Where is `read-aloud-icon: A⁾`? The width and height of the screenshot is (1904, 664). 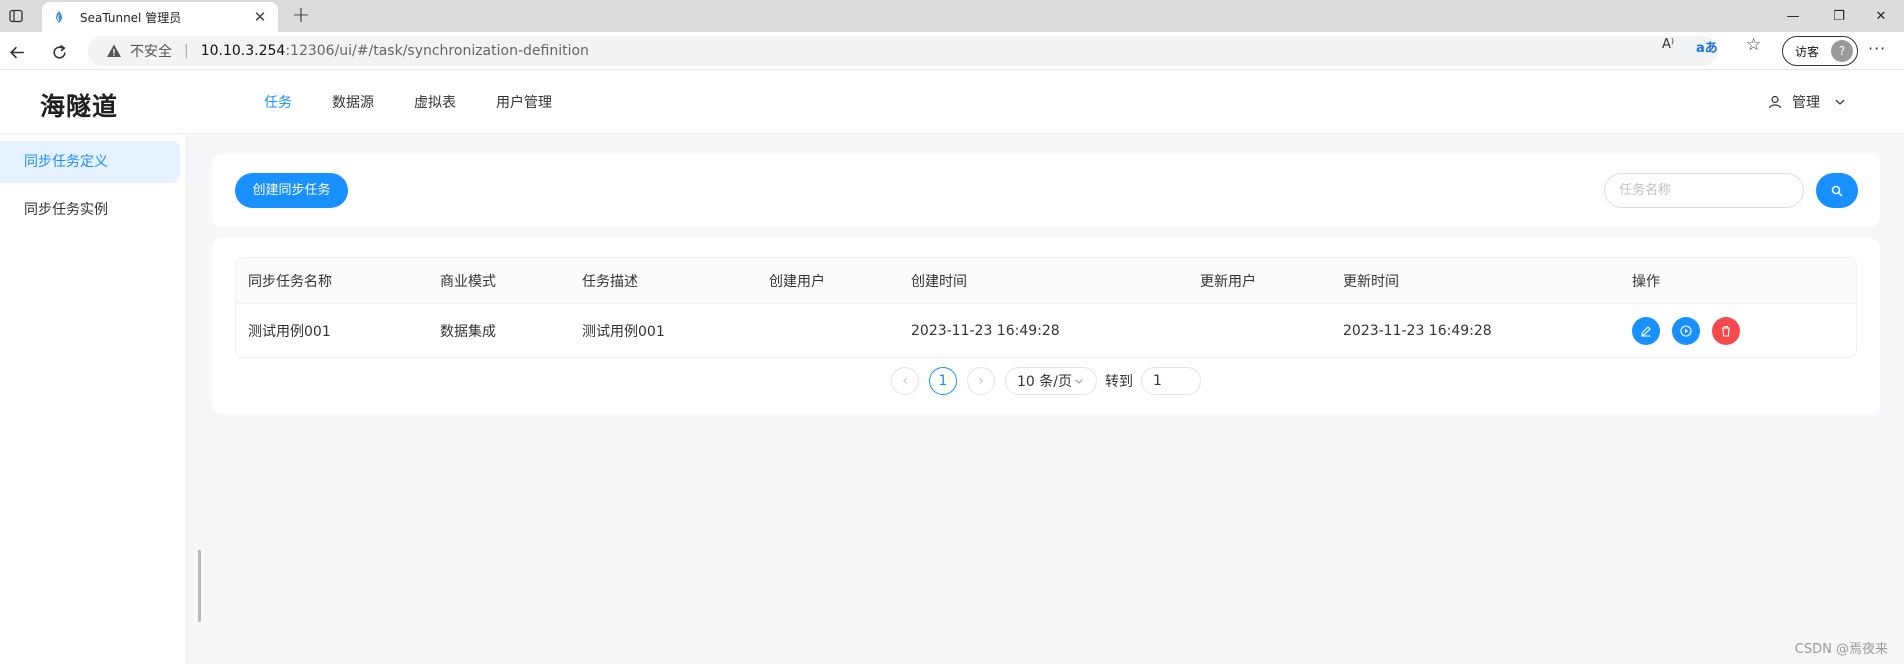
read-aloud-icon: A⁾ is located at coordinates (1668, 44).